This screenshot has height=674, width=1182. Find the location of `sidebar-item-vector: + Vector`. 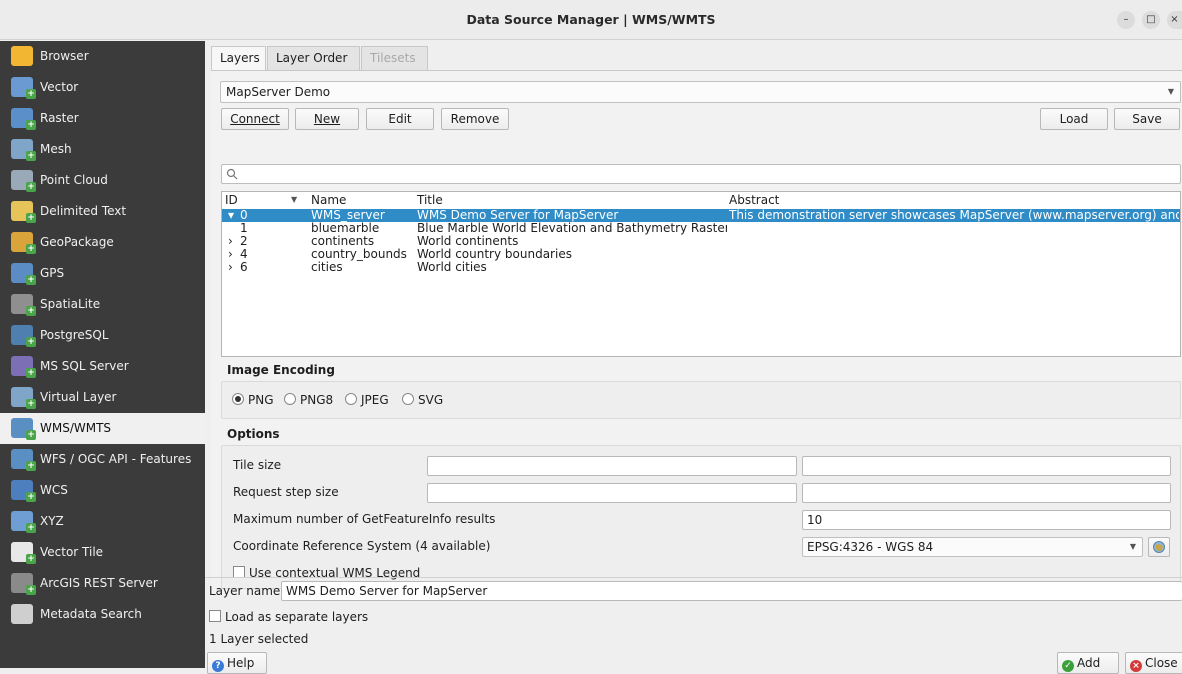

sidebar-item-vector: + Vector is located at coordinates (102, 87).